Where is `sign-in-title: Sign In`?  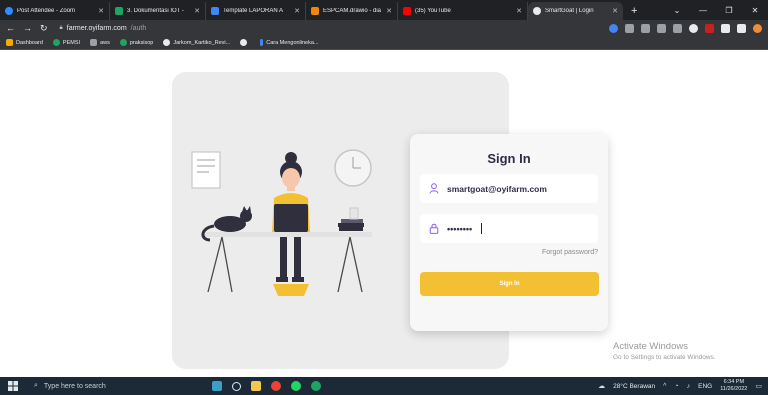 sign-in-title: Sign In is located at coordinates (509, 158).